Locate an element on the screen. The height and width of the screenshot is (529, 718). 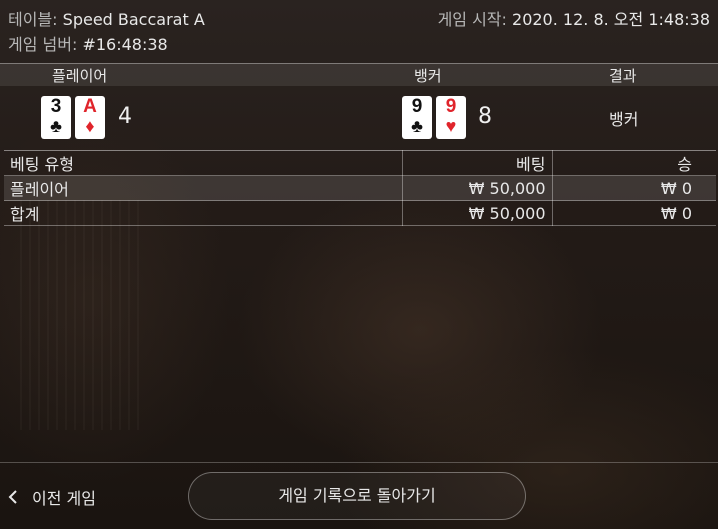
playing-card: 9 ♣ is located at coordinates (417, 117).